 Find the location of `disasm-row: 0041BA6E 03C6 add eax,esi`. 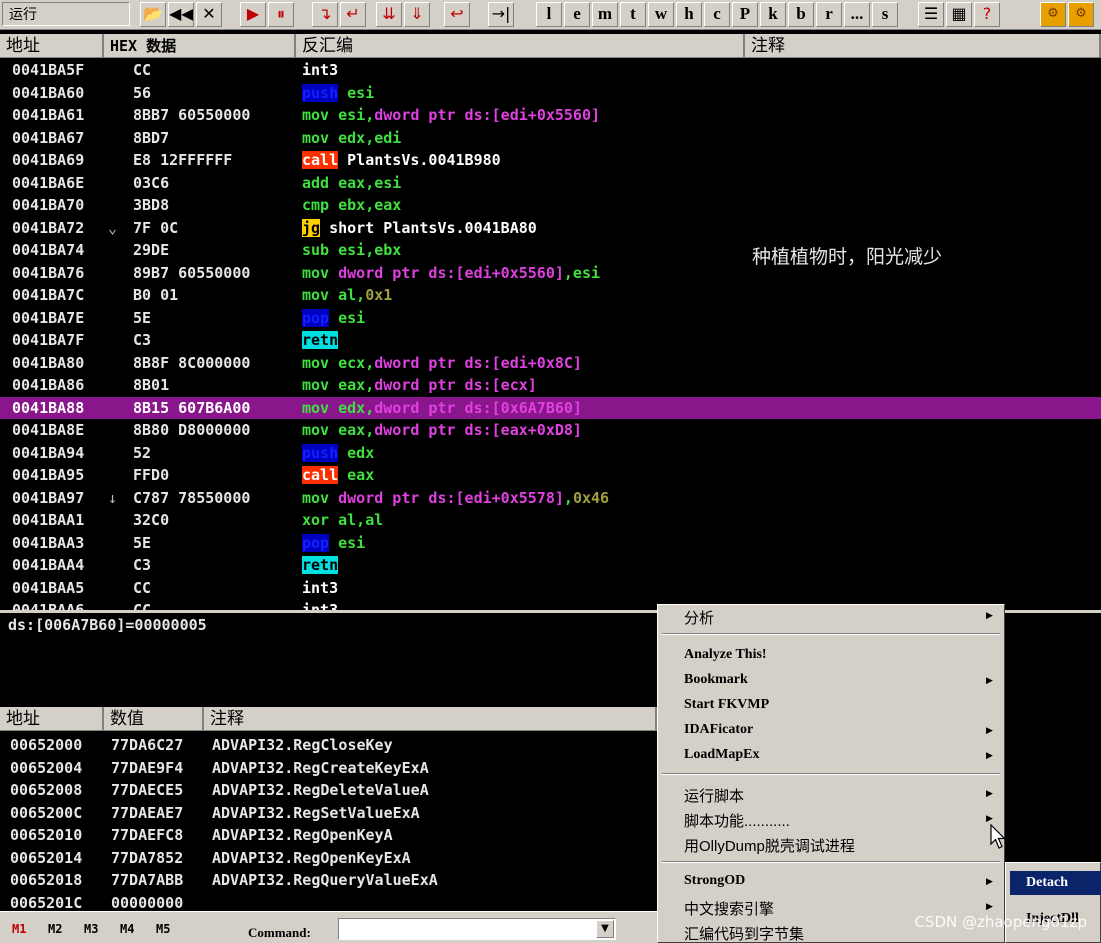

disasm-row: 0041BA6E 03C6 add eax,esi is located at coordinates (550, 183).